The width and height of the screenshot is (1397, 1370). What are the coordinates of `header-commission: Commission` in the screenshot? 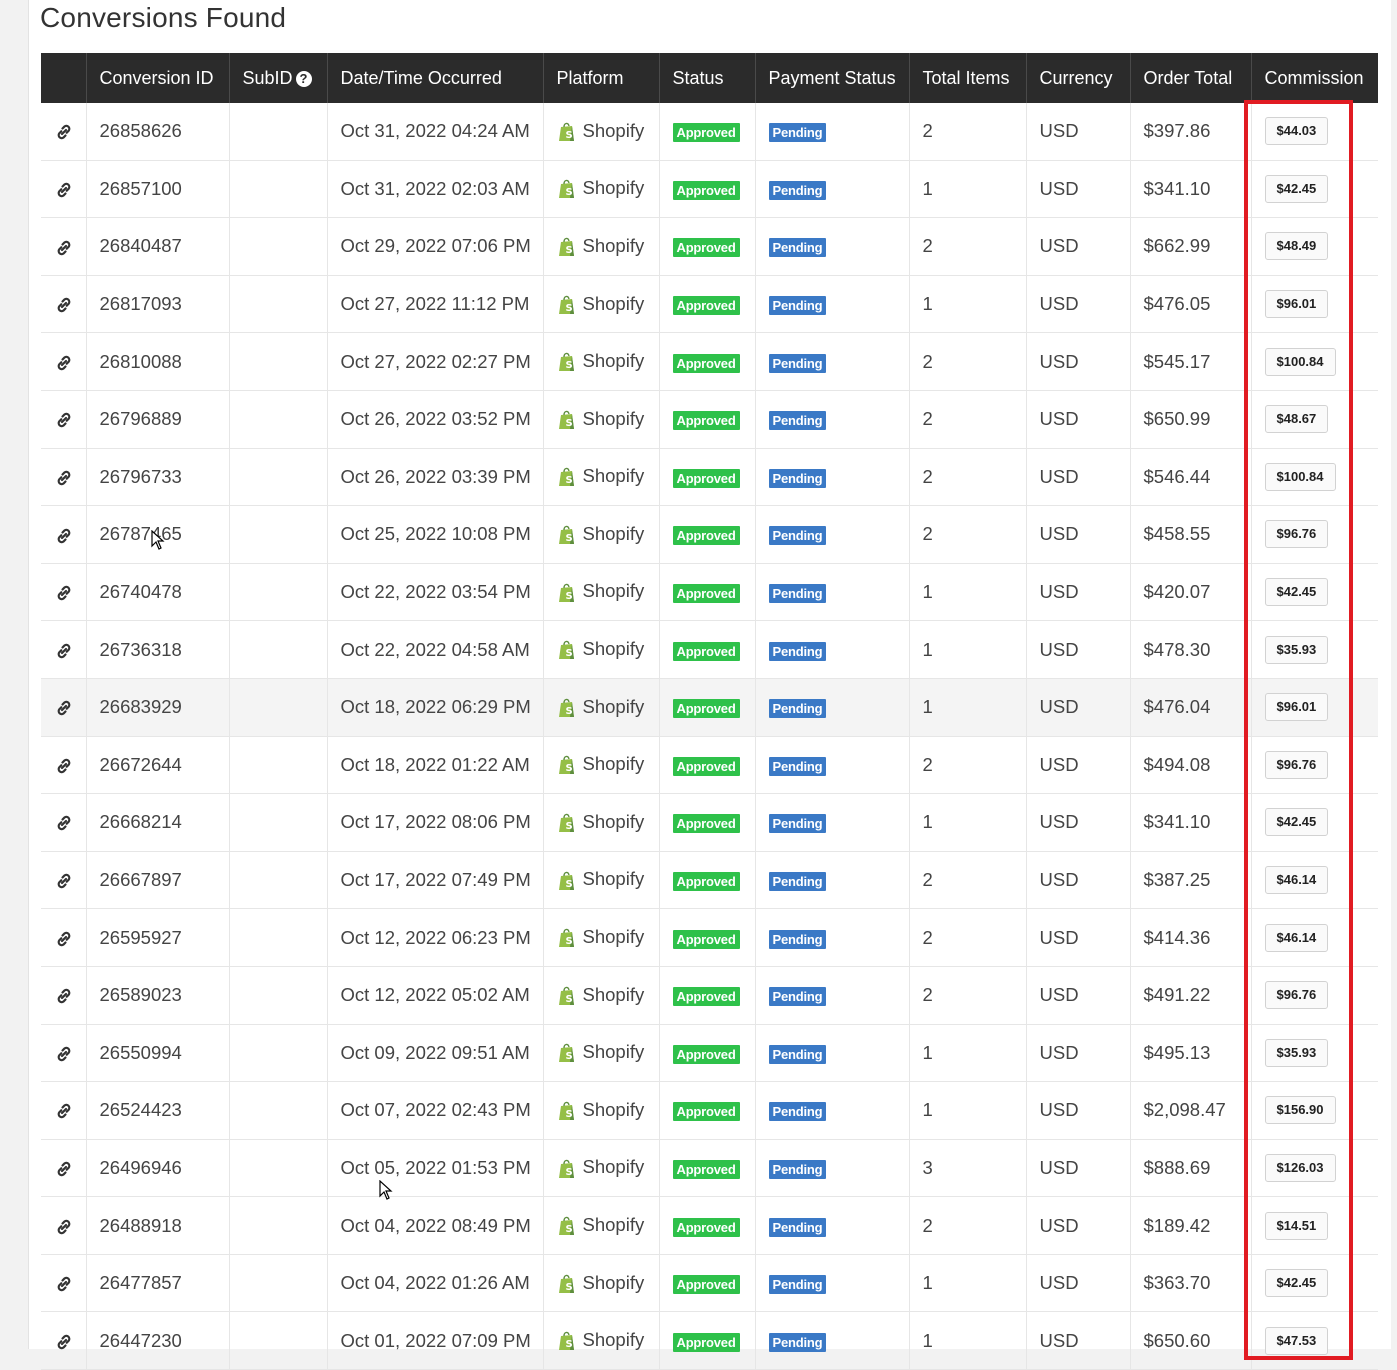 It's located at (1314, 78).